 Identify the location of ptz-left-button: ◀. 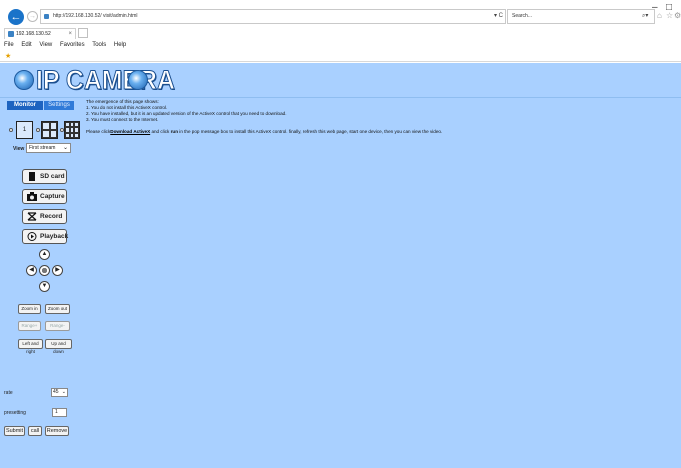
(31, 270).